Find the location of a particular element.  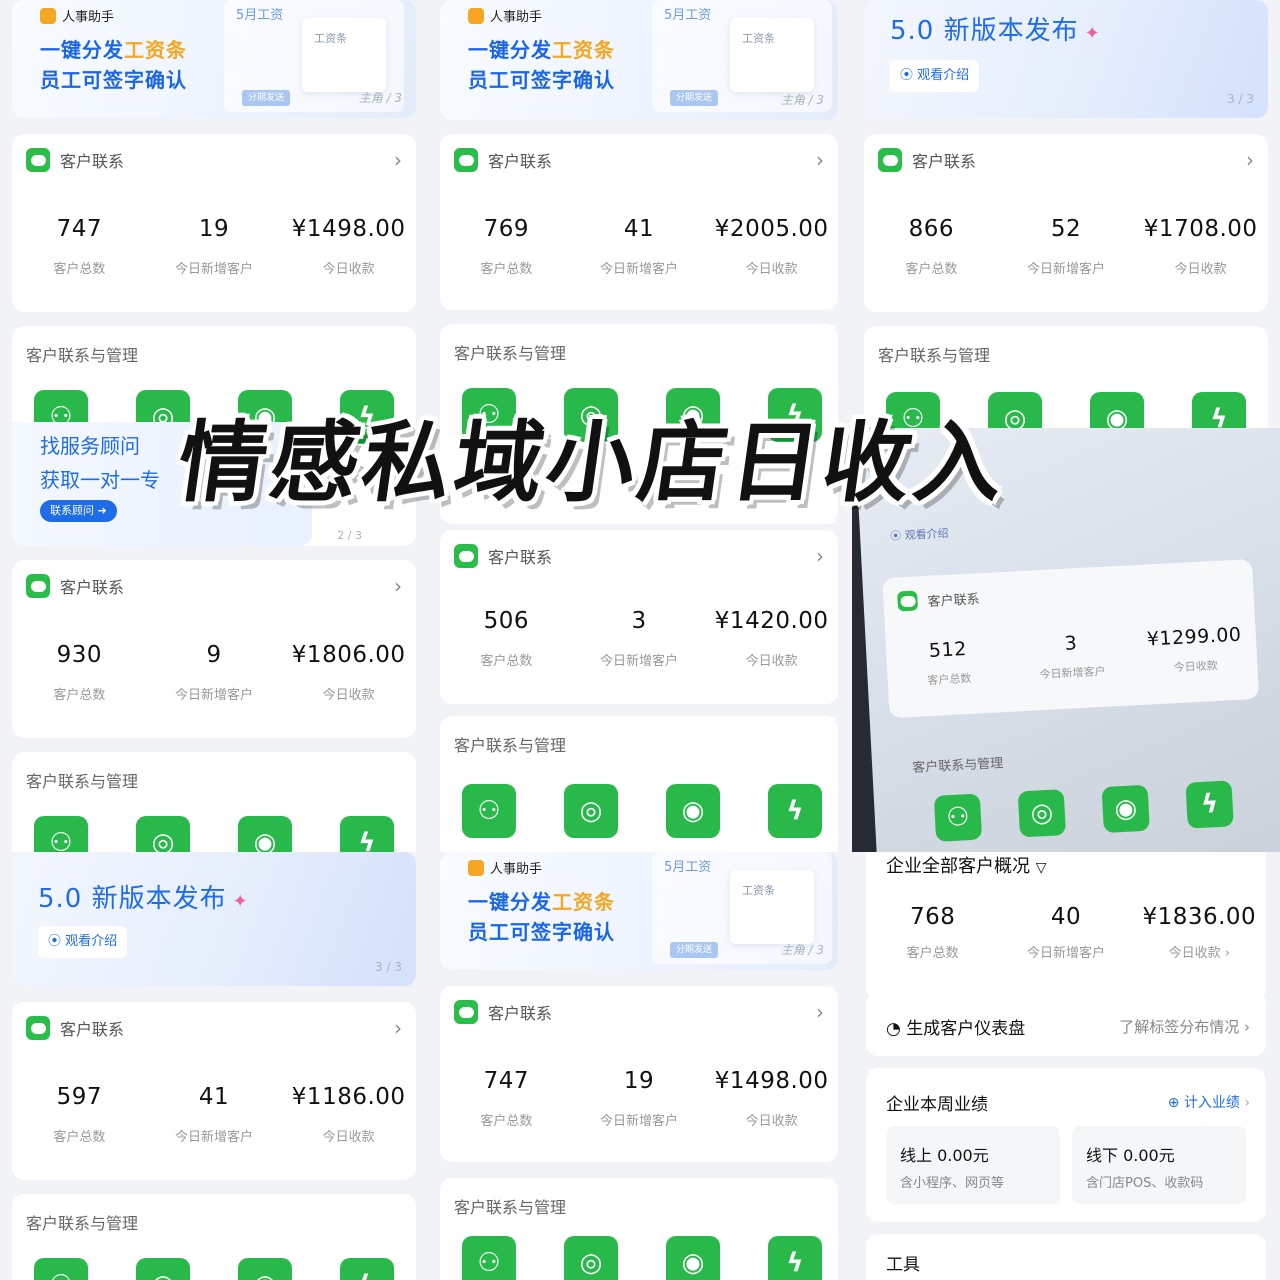

customer-link-card: 客户联系 512 客户总数 3 今日新增客户 ¥1299.00 今日收款 is located at coordinates (1071, 638).